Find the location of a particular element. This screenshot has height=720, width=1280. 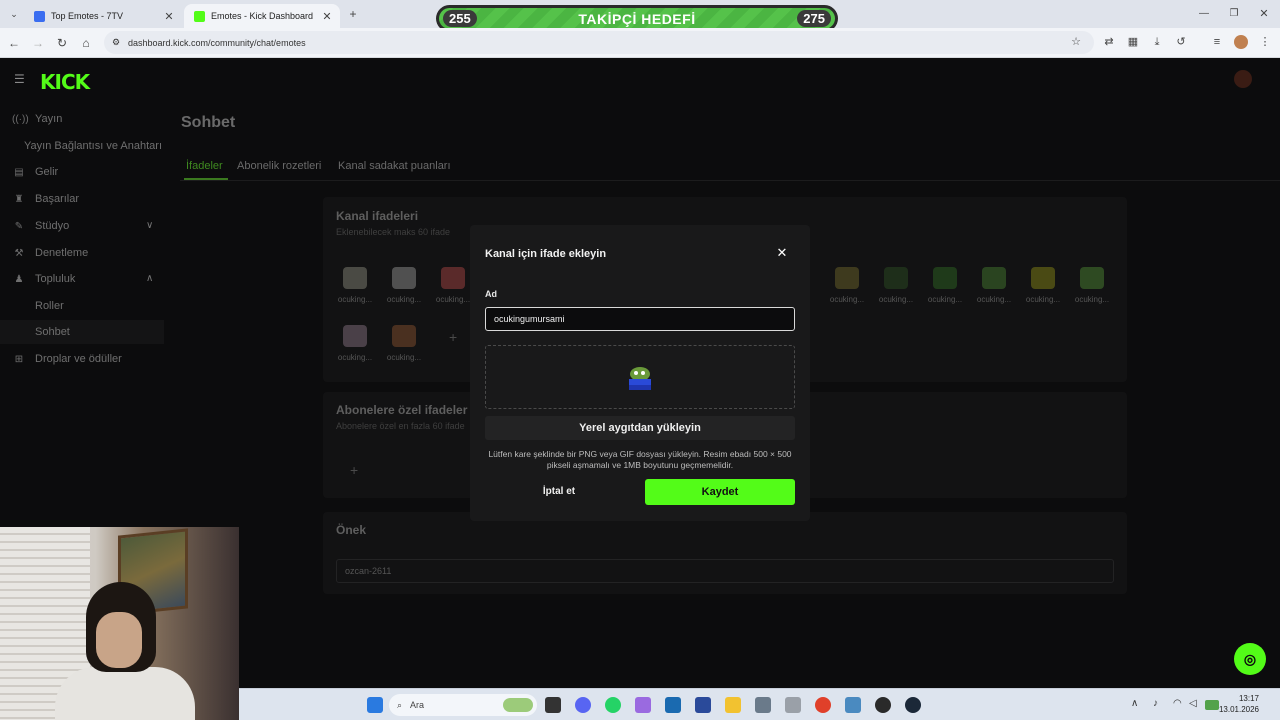

clock-time: 13:17 is located at coordinates (1248, 698).